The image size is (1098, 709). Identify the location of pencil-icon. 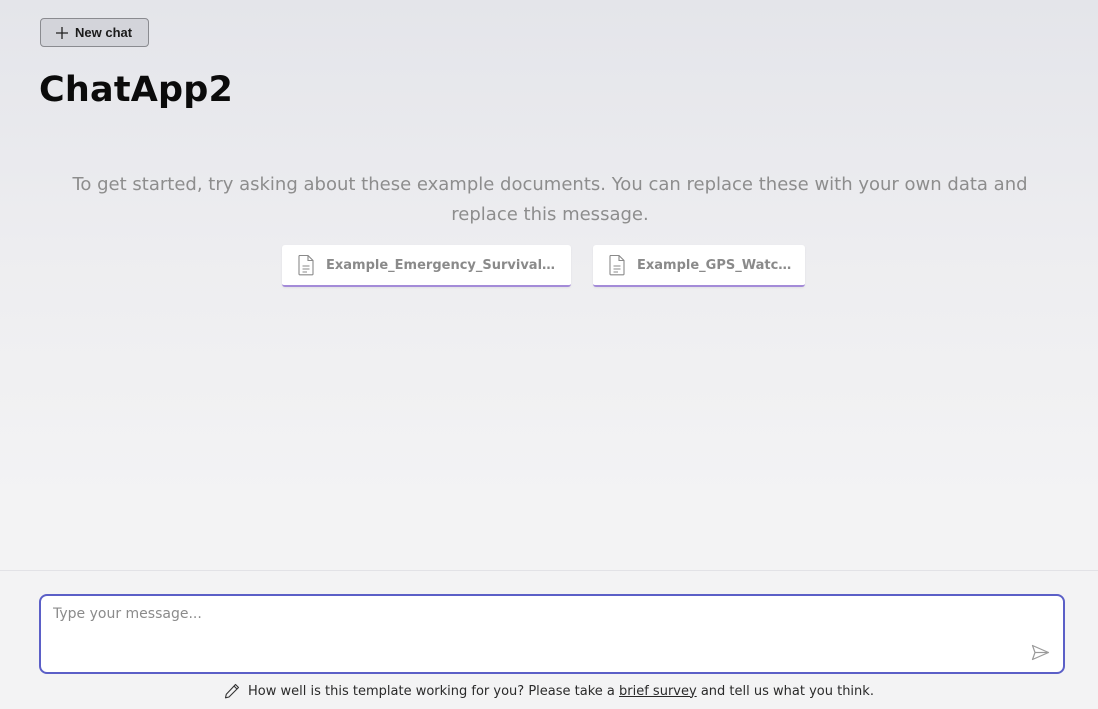
(232, 691).